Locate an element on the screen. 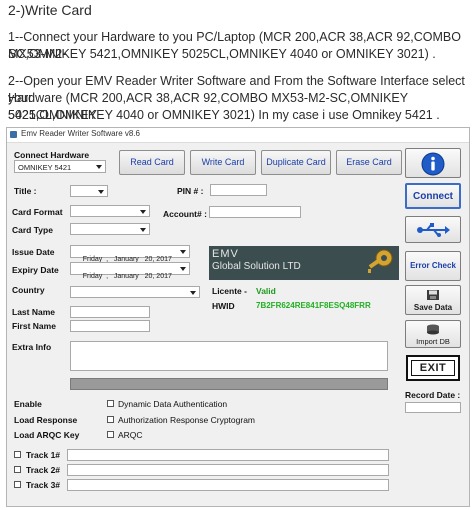  exit-label: EXIT is located at coordinates (433, 368).